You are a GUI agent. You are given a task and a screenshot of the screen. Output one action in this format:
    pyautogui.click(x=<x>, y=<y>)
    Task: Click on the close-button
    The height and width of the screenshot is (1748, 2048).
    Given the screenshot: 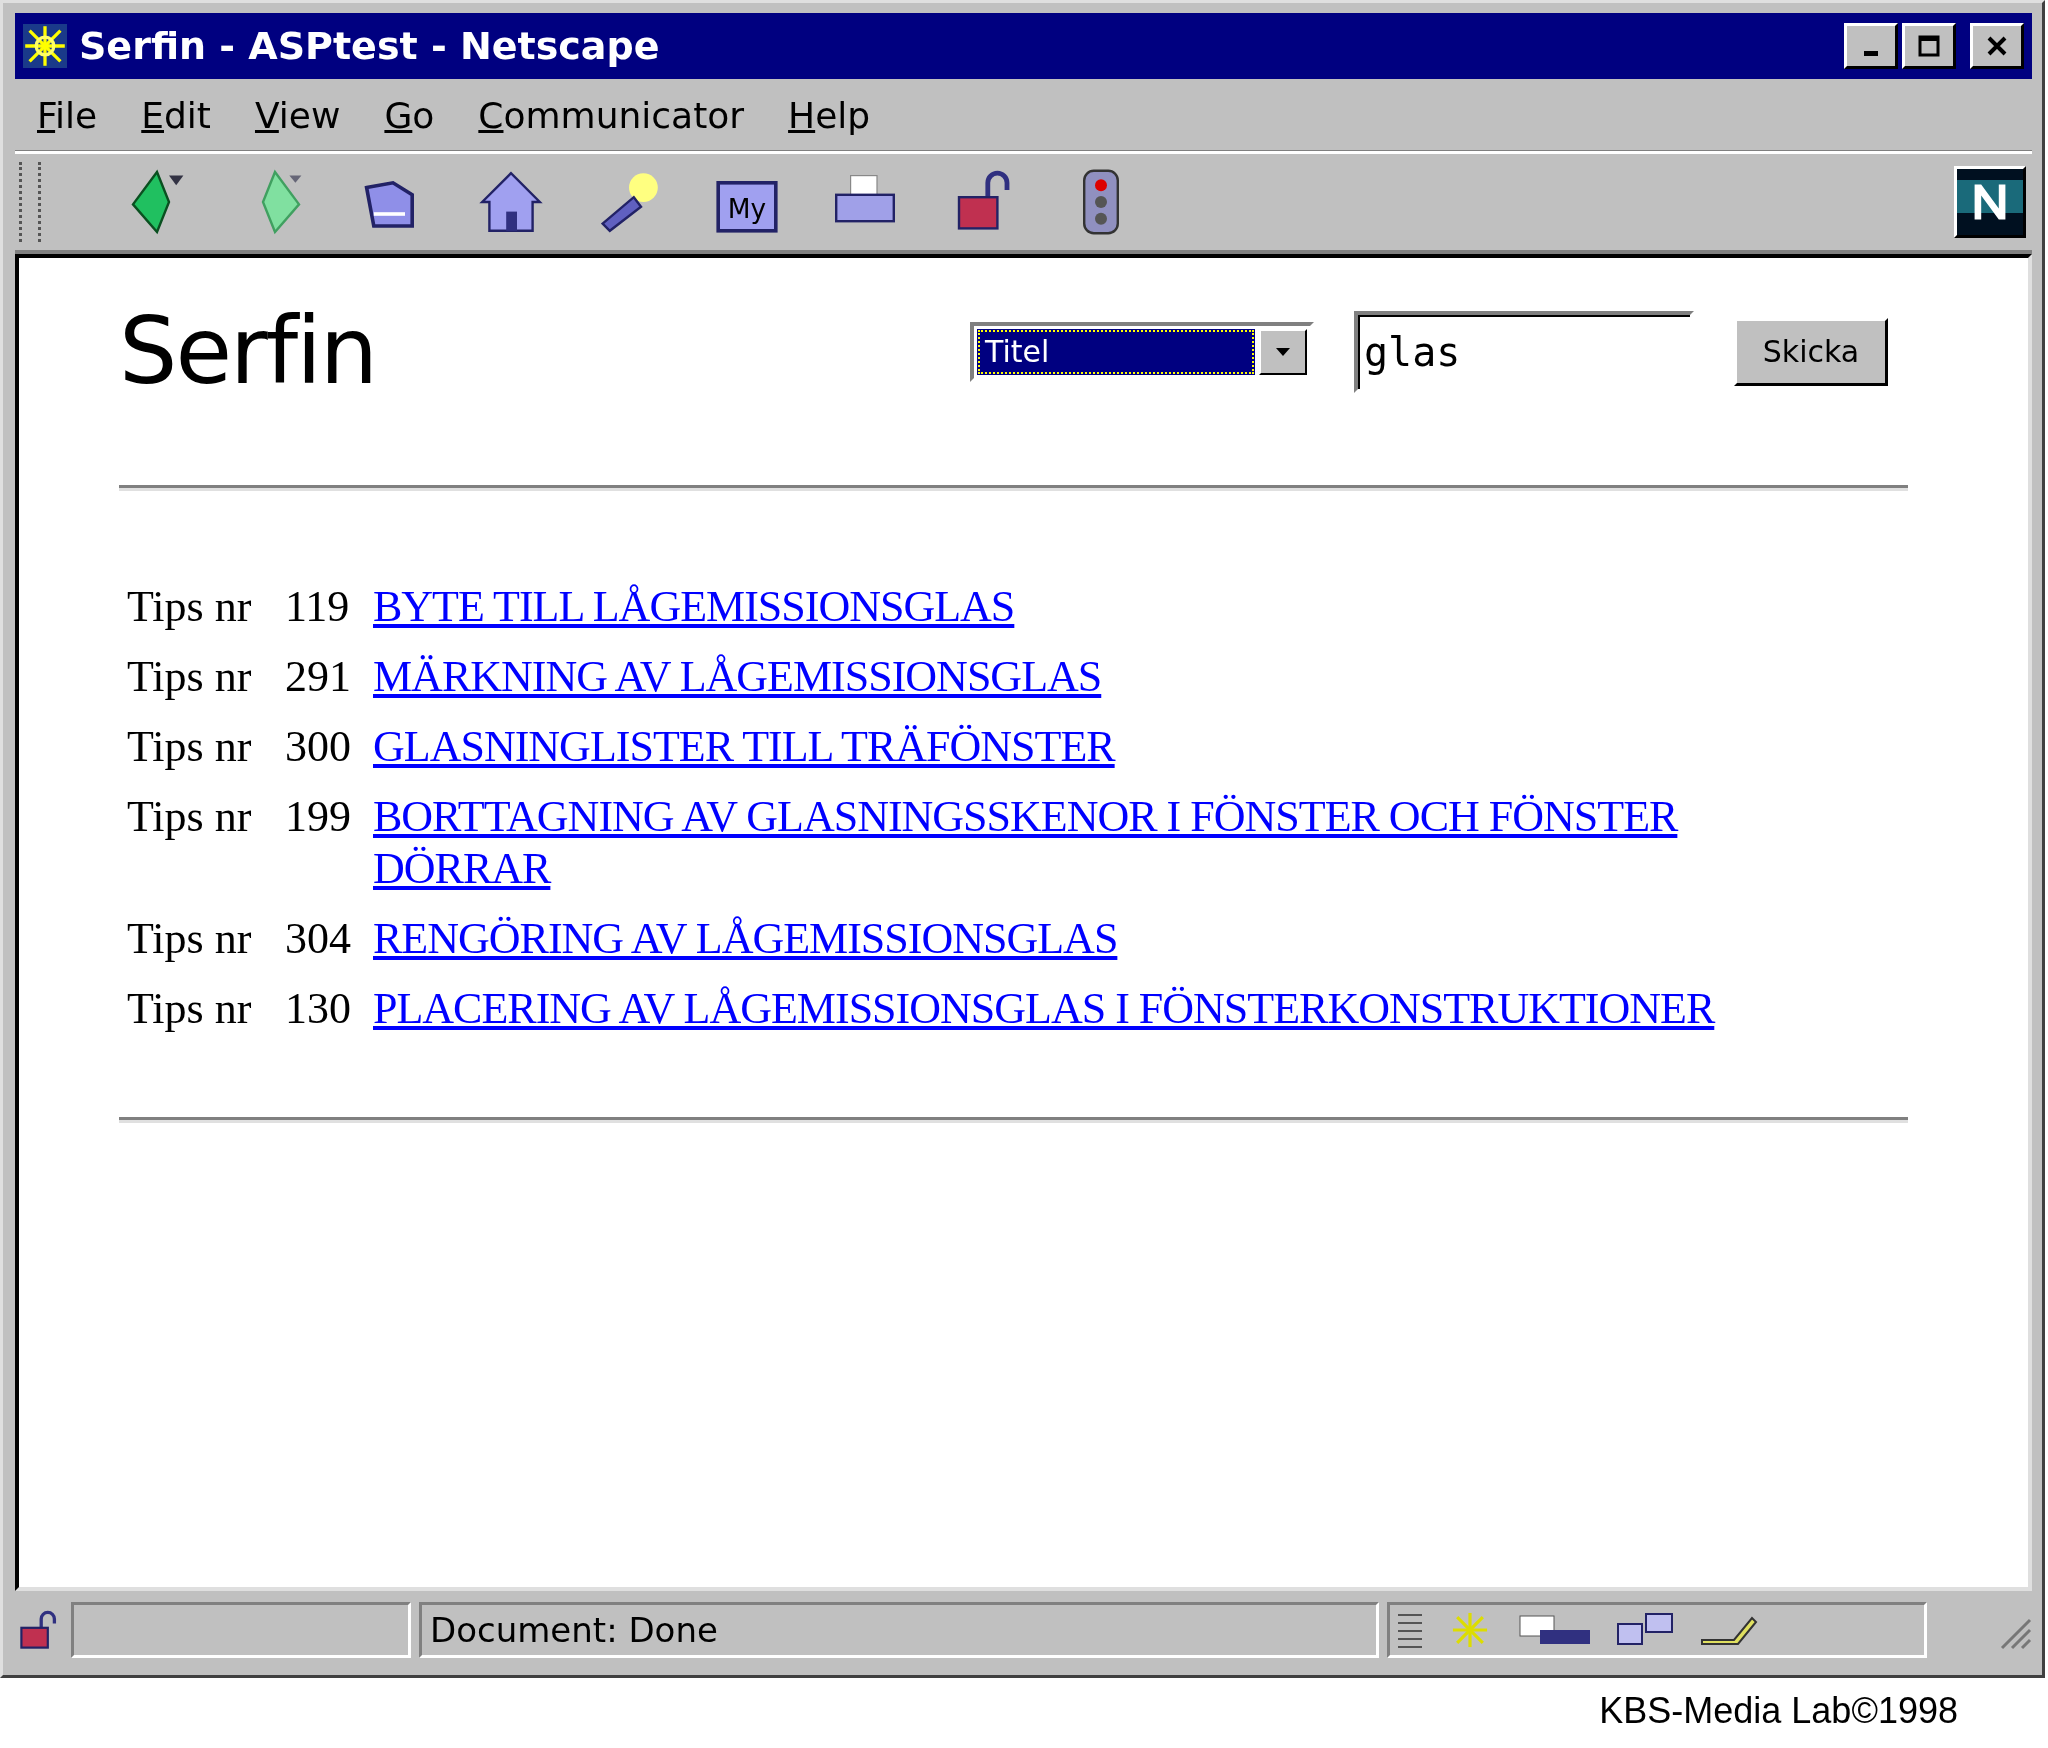 What is the action you would take?
    pyautogui.click(x=1997, y=46)
    